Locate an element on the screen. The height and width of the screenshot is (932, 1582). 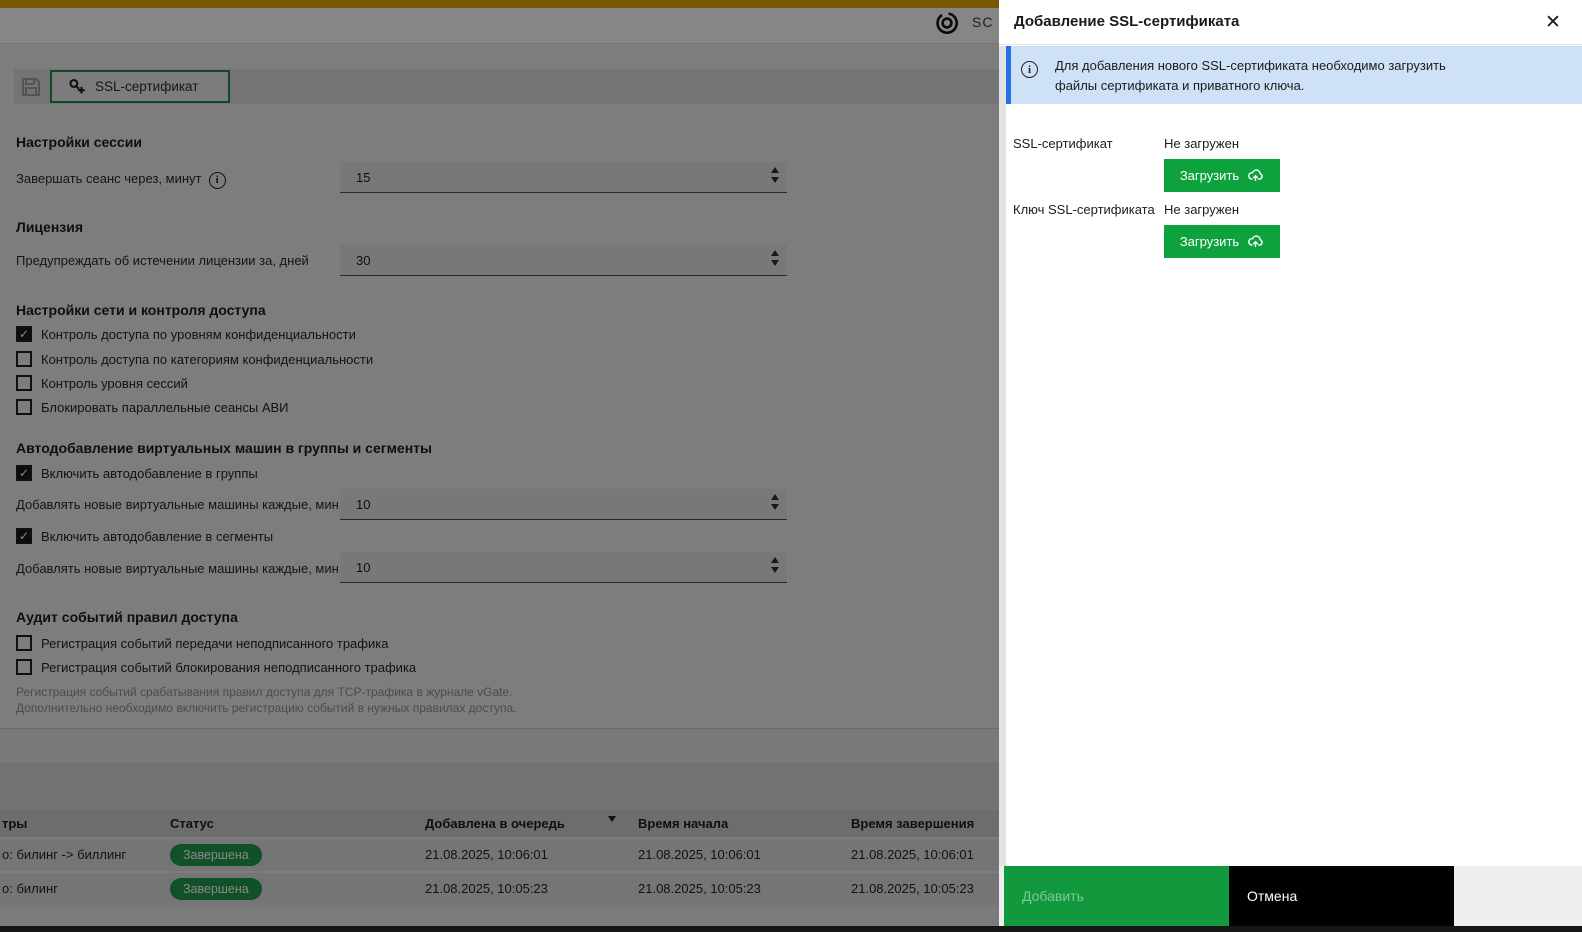
bottom-edge-bar is located at coordinates (791, 929).